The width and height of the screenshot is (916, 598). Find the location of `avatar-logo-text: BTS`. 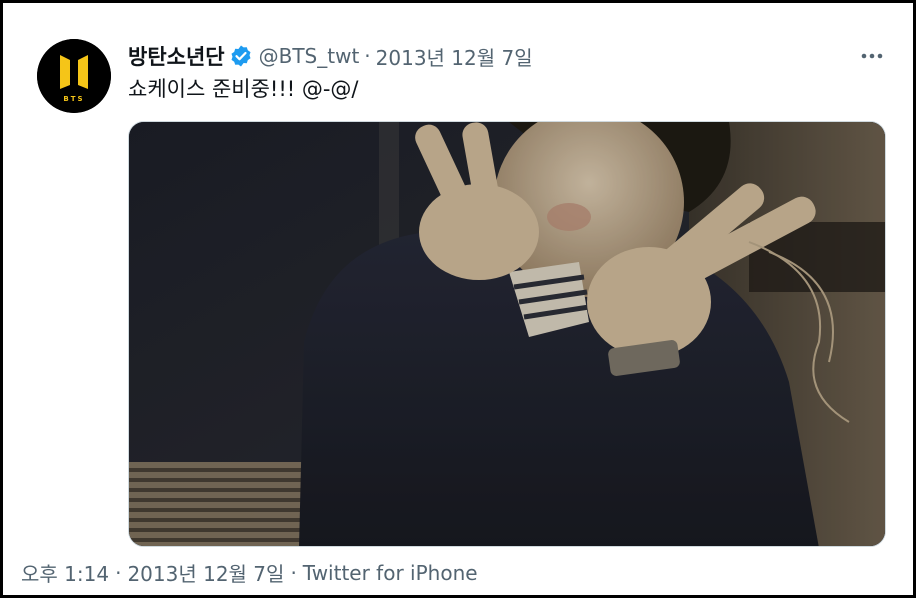

avatar-logo-text: BTS is located at coordinates (73, 99).